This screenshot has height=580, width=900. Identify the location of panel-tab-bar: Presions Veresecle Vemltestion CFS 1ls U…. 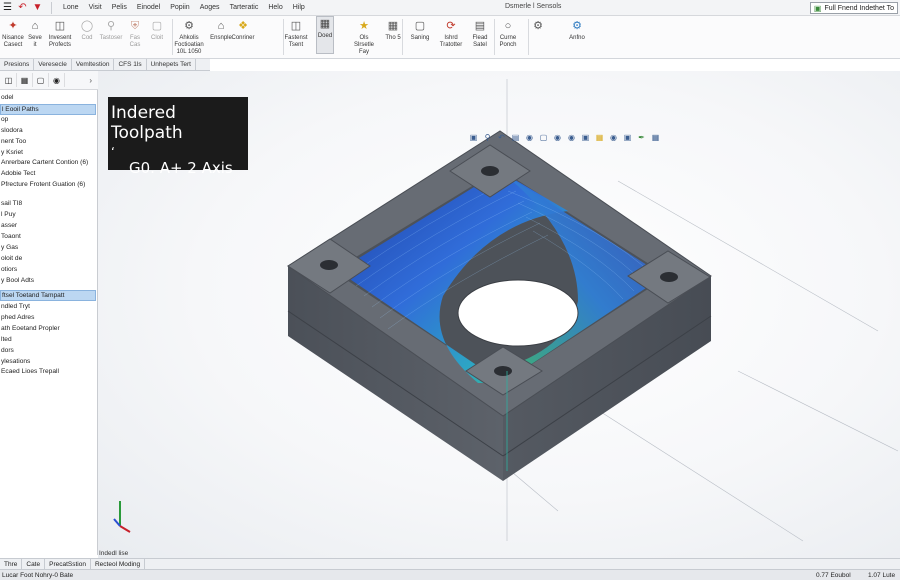
(105, 64).